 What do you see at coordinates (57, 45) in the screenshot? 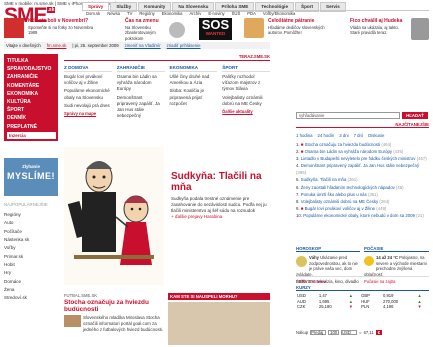
I see `site-link: fm.sme.sk` at bounding box center [57, 45].